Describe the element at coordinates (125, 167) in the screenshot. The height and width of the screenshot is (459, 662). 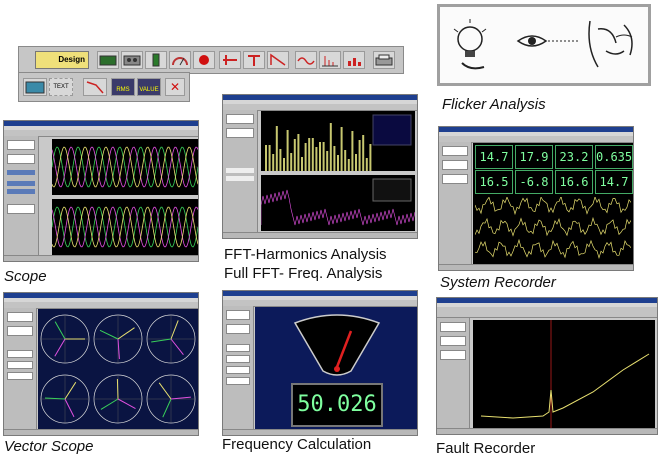
I see `scope-trace-top` at that location.